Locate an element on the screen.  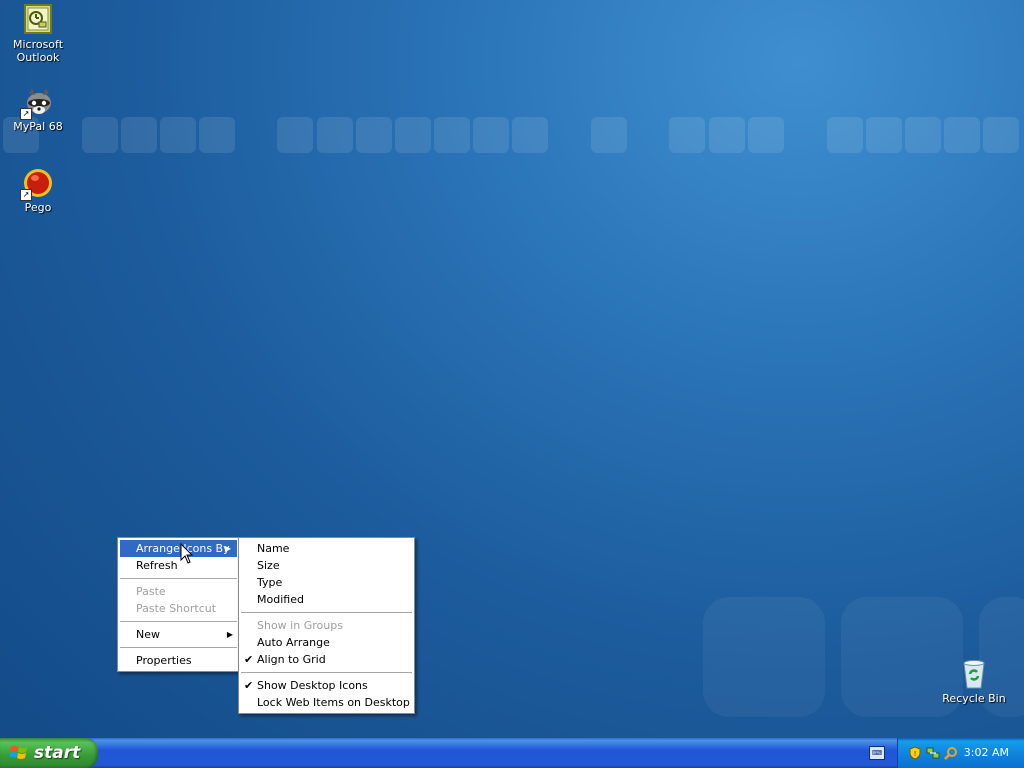
desktop-icon-label: MyPal 68 is located at coordinates (38, 126).